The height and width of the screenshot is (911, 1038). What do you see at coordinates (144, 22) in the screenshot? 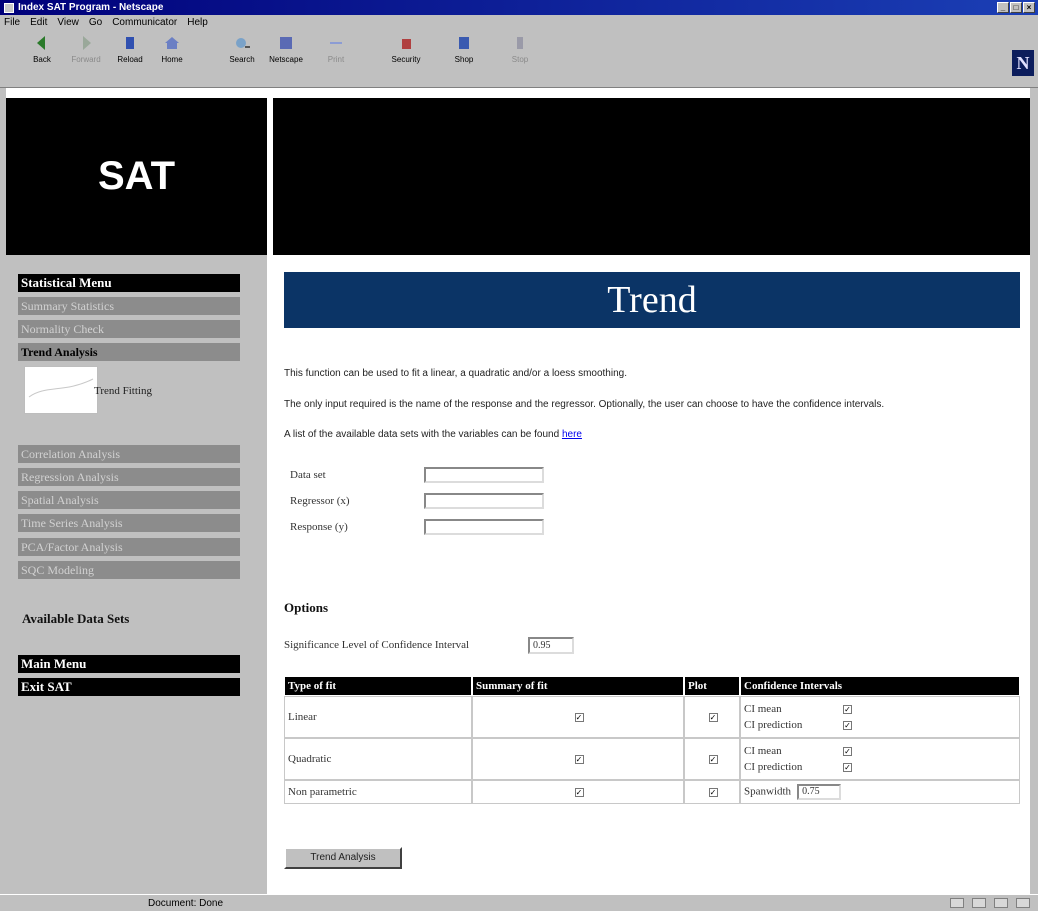
I see `menu-communicator: Communicator` at bounding box center [144, 22].